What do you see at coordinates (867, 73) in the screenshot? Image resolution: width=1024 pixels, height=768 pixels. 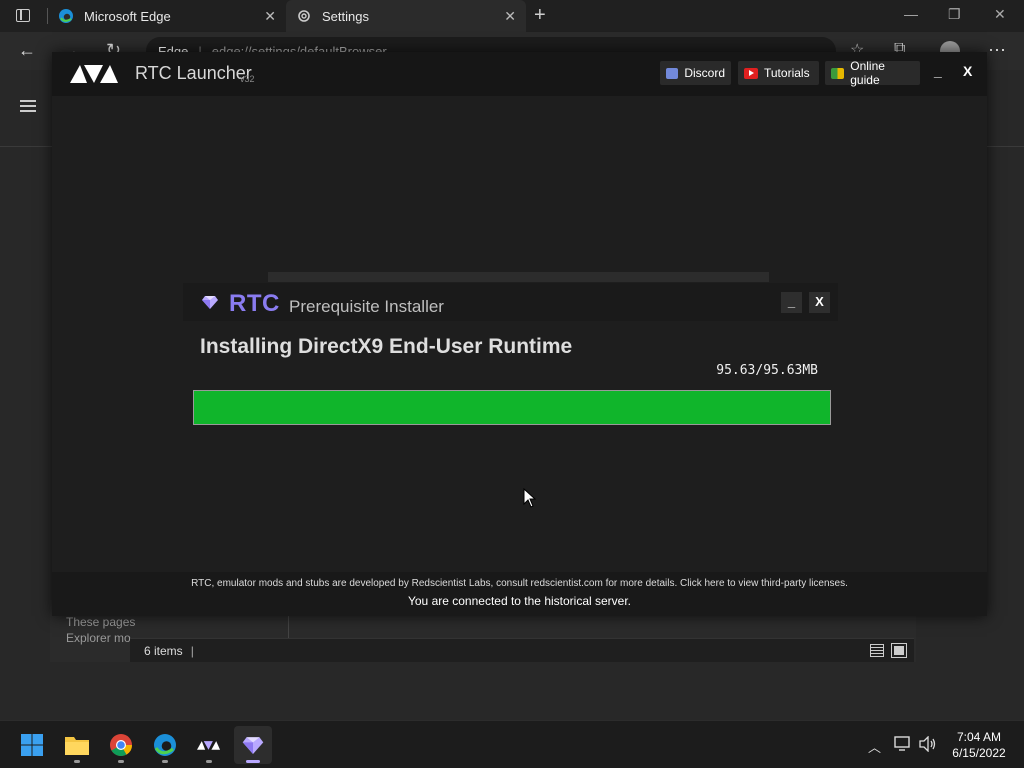 I see `online-guide-label: Online guide` at bounding box center [867, 73].